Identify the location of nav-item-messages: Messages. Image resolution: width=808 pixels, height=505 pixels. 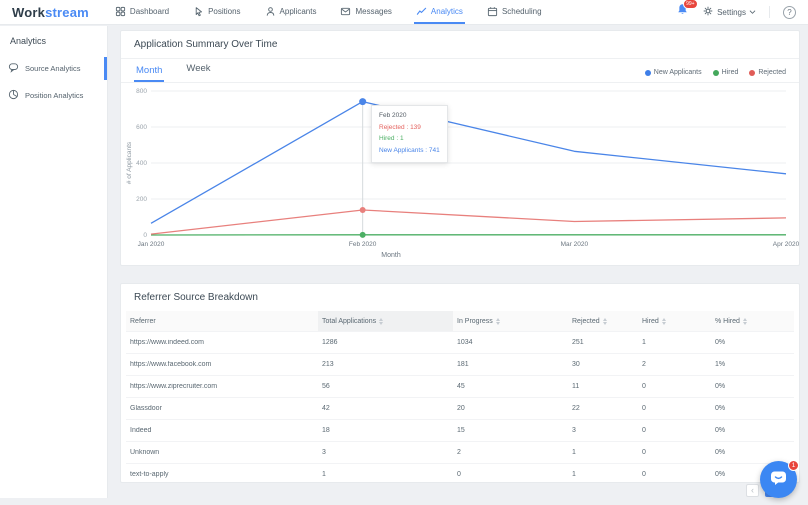
(365, 12).